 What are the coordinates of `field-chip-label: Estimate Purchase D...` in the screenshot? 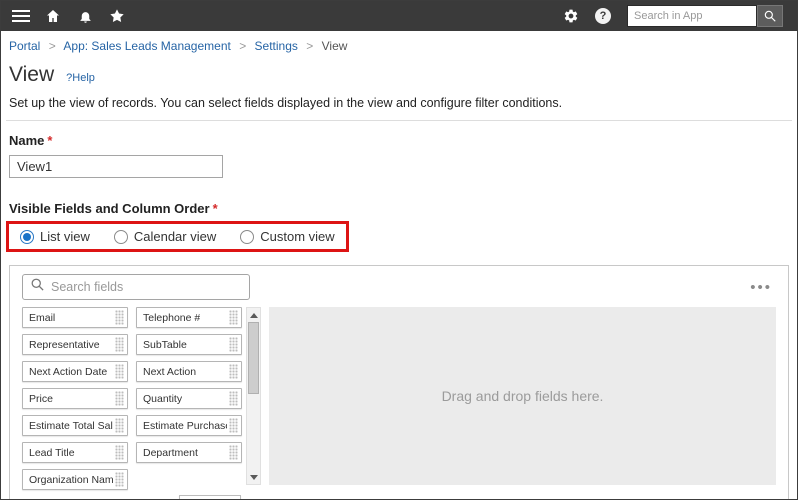 It's located at (185, 425).